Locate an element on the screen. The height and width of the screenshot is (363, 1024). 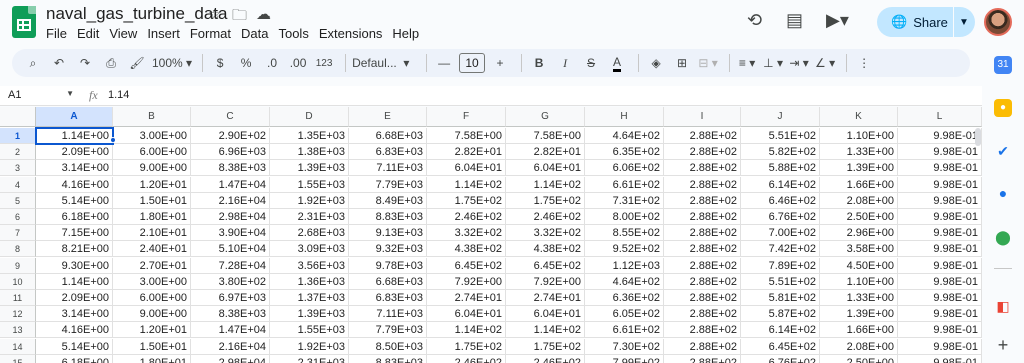
table-cell: 3.80E+02 is located at coordinates (230, 281).